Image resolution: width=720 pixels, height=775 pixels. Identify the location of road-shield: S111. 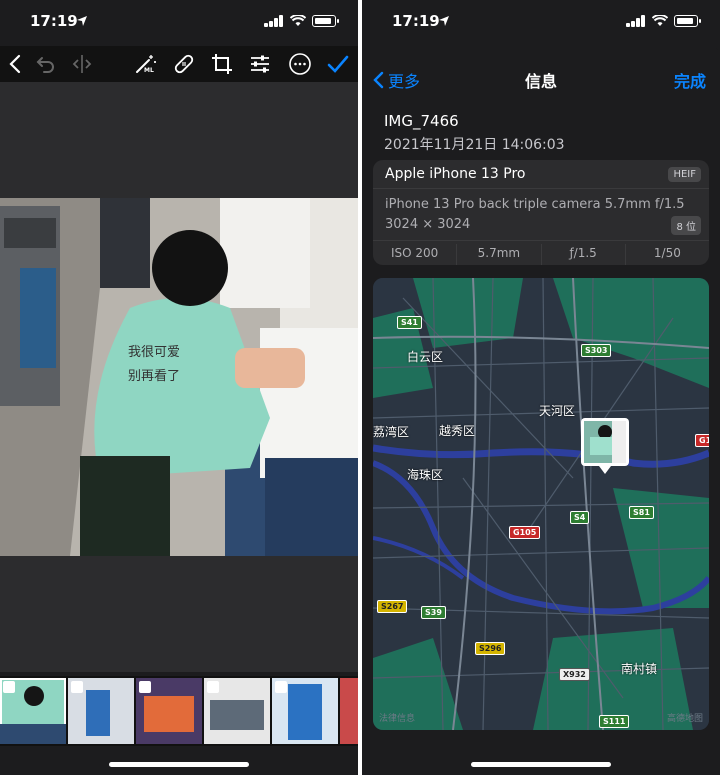
(614, 721).